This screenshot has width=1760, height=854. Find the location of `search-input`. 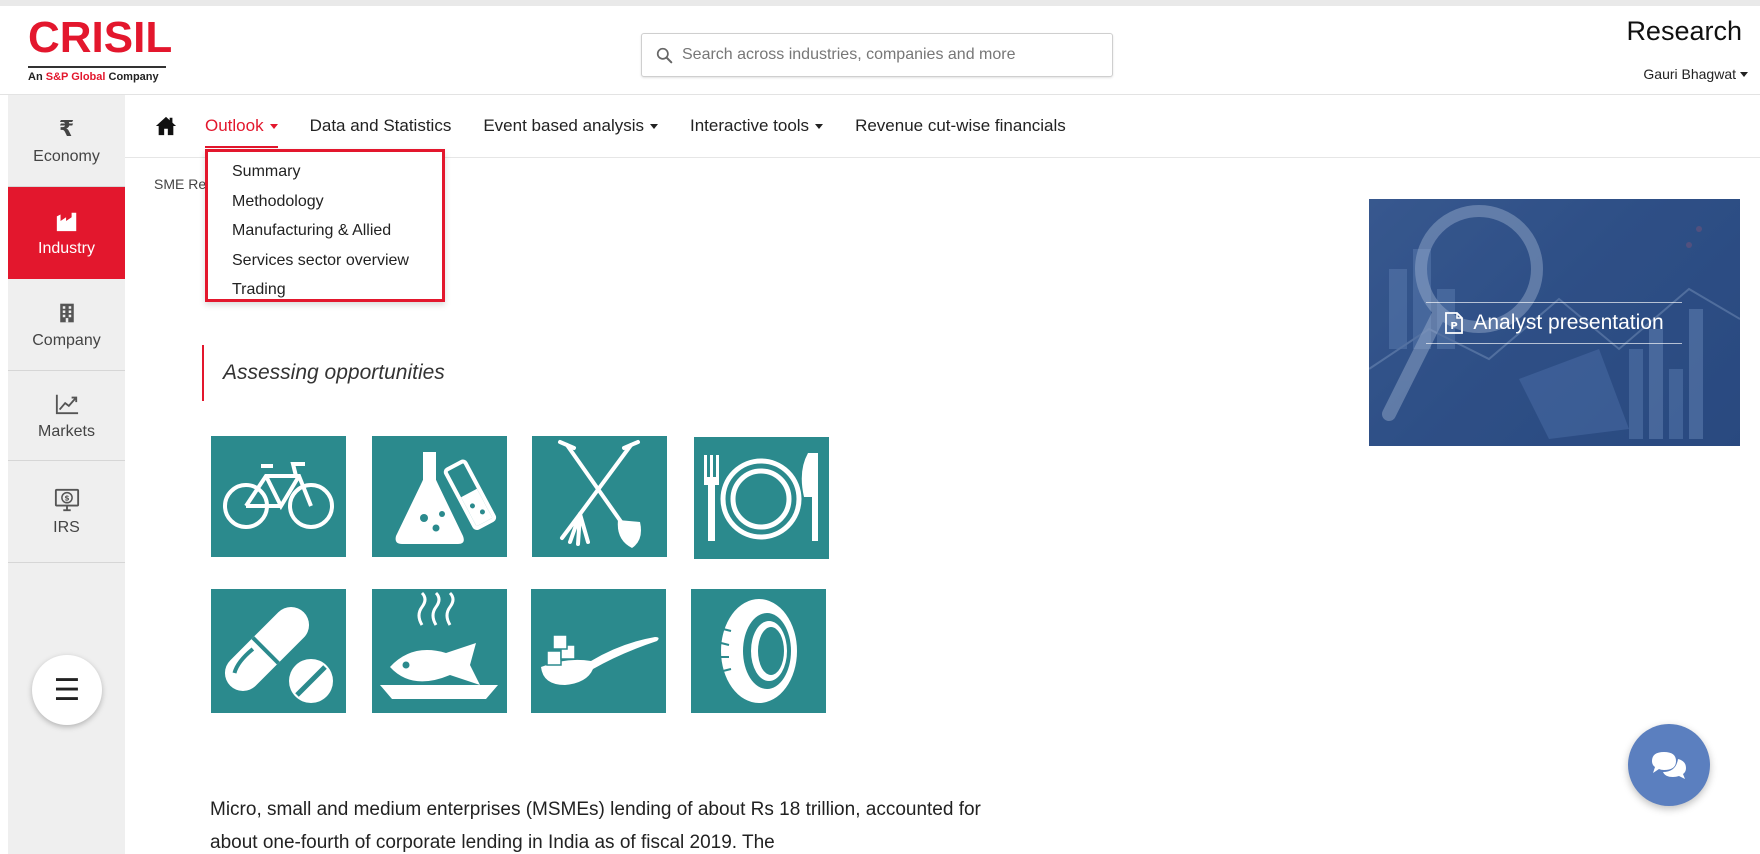

search-input is located at coordinates (892, 55).